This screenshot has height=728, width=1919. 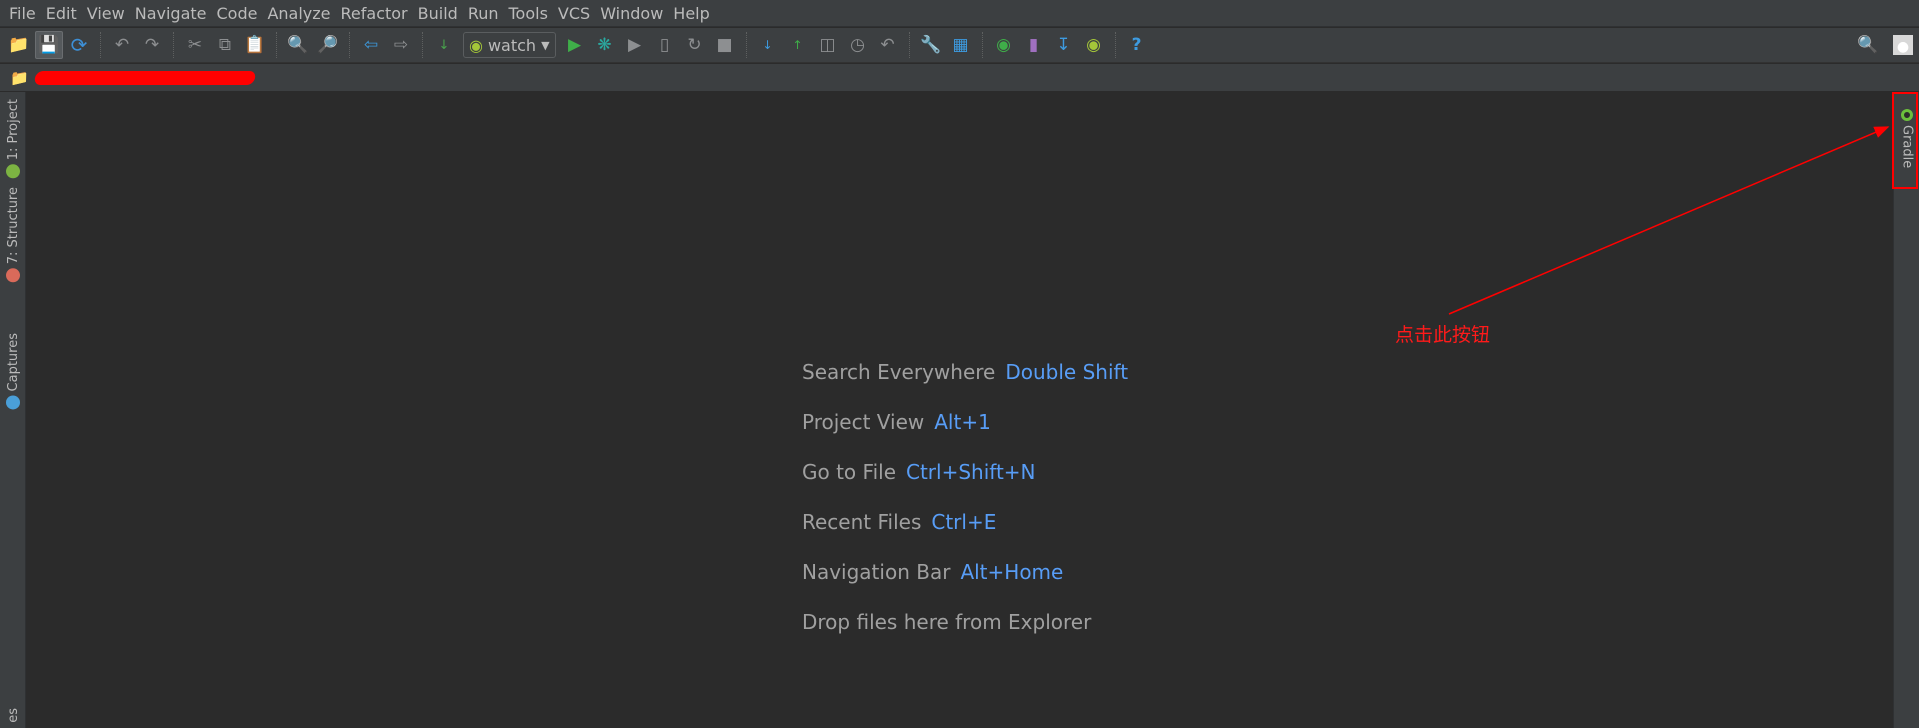 I want to click on sdk-manager-icon: ↧, so click(x=1064, y=45).